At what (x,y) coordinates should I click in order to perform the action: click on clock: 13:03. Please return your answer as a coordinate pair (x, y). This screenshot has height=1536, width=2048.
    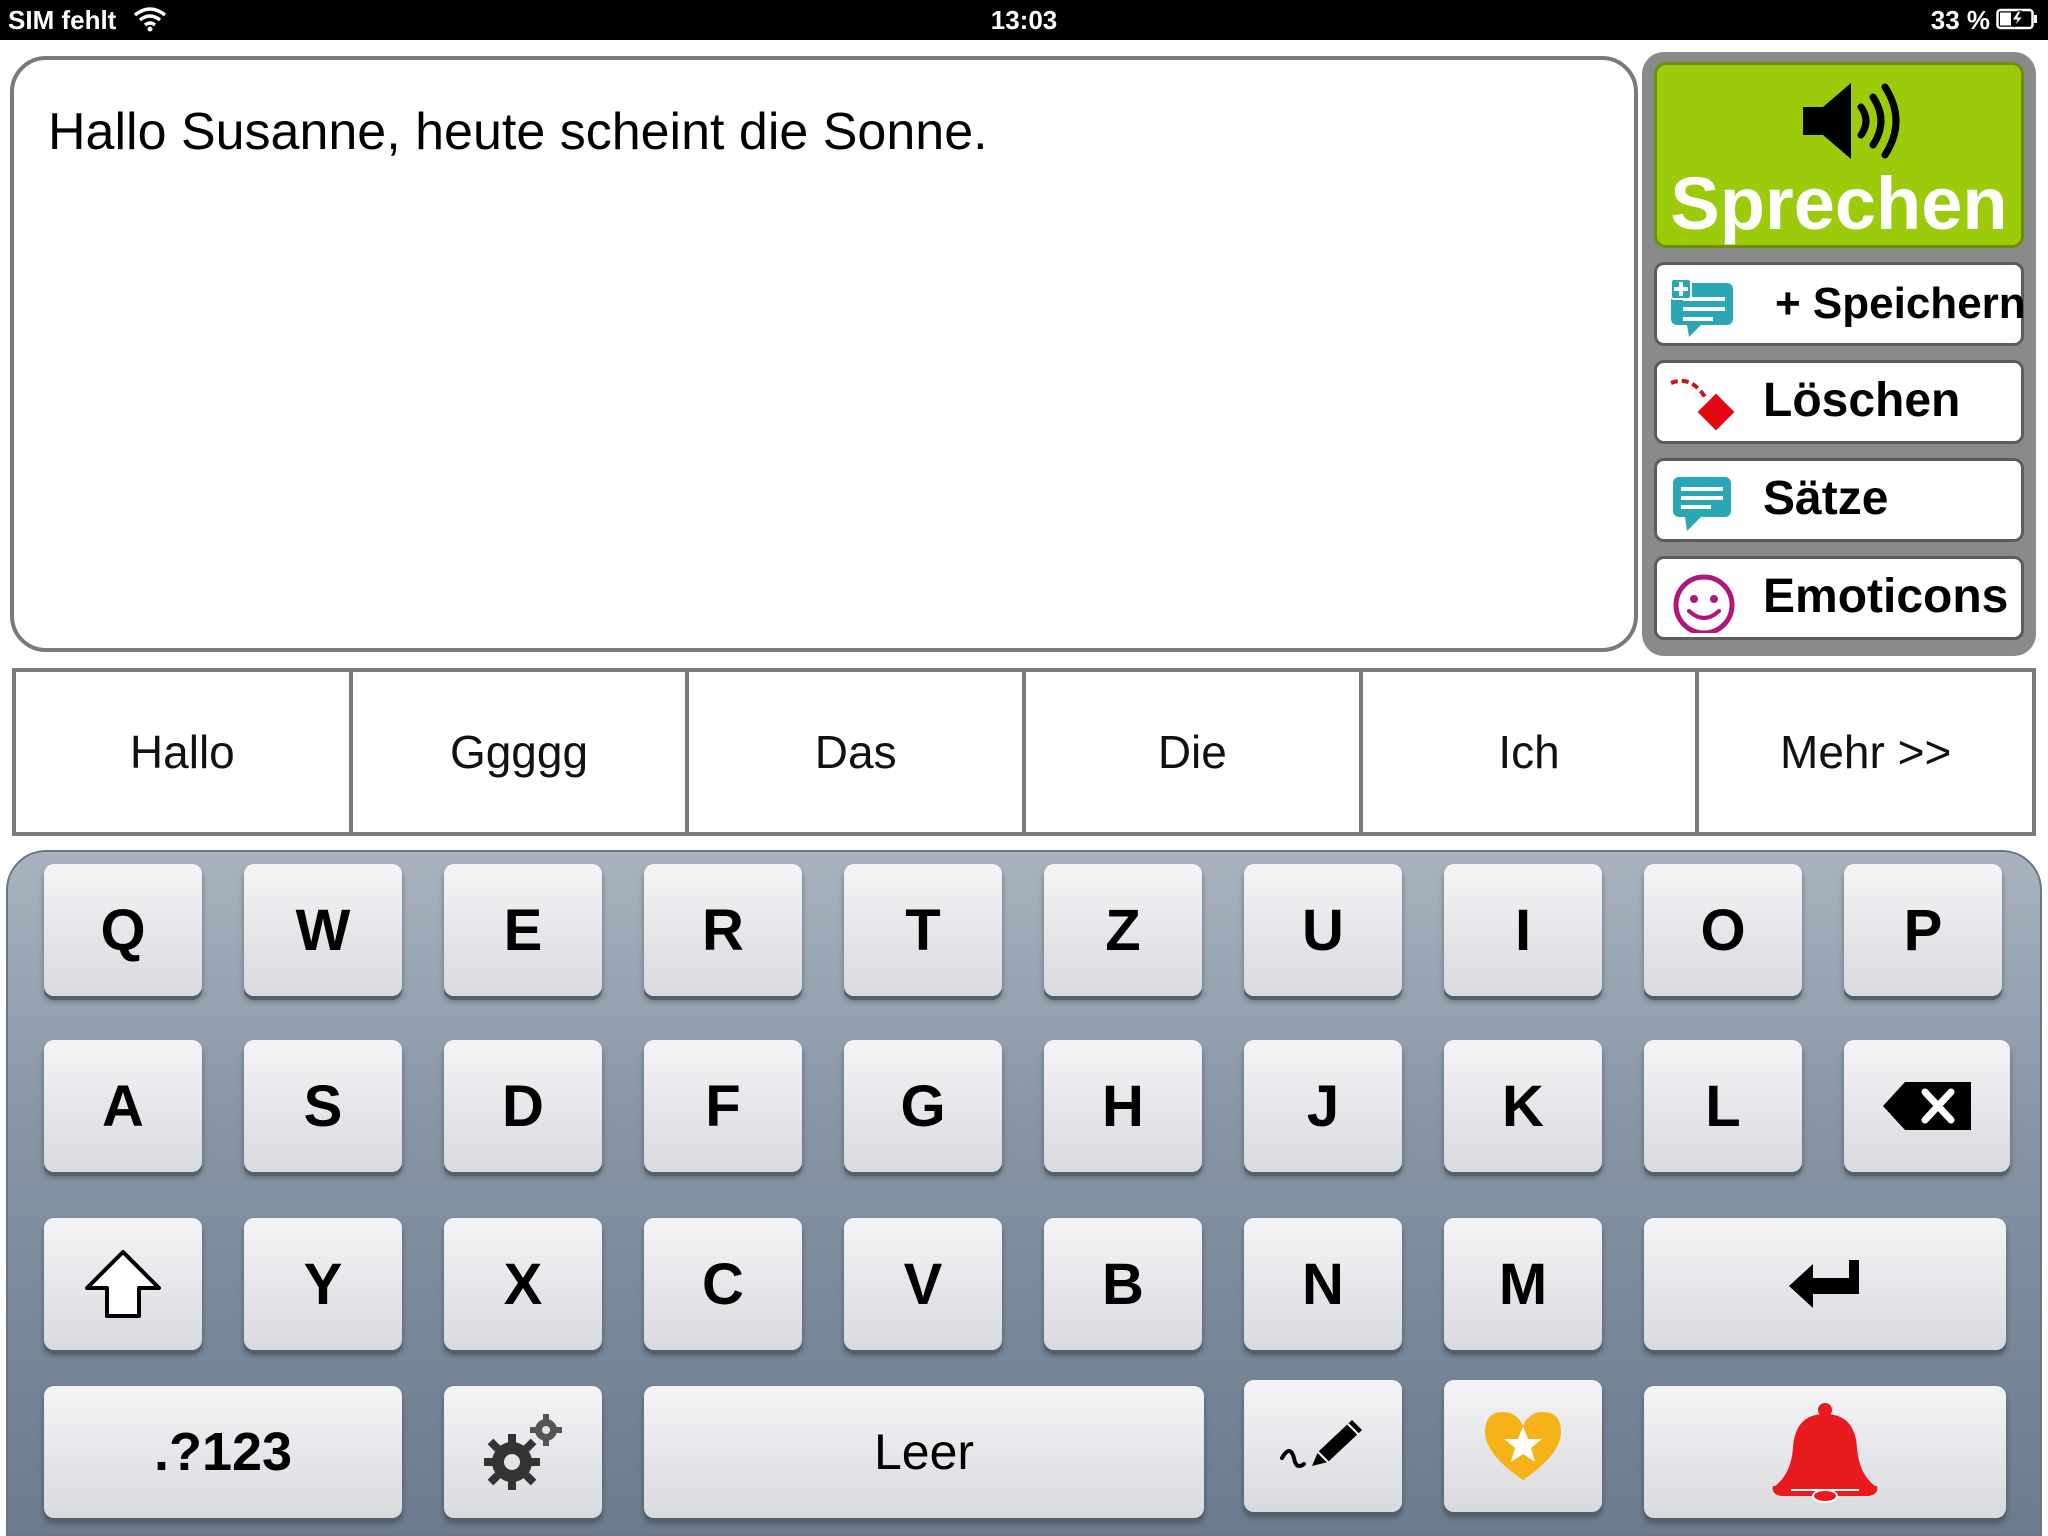
    Looking at the image, I should click on (1024, 20).